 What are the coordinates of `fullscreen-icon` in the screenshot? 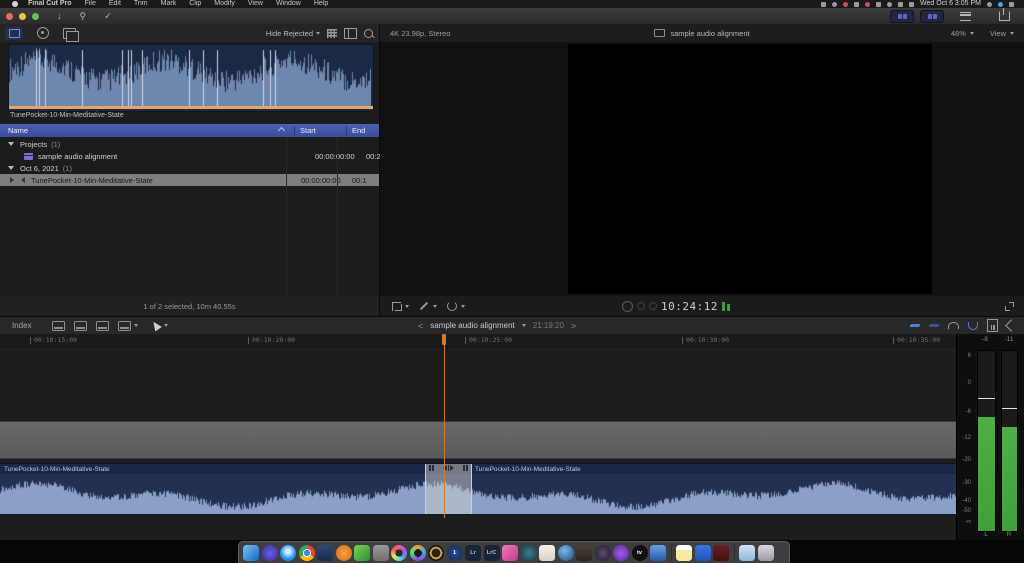 It's located at (1009, 306).